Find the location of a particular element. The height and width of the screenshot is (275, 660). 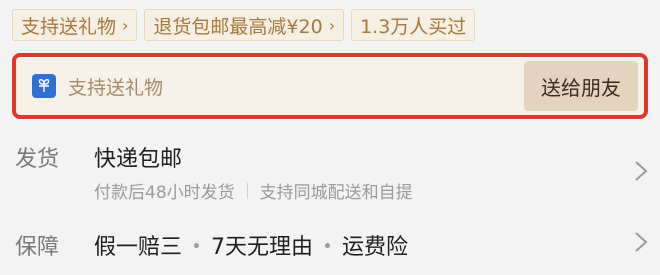

feature-tags: 支持送礼物 › 退货包邮最高减¥20 › 1.3万人买过 is located at coordinates (244, 25).